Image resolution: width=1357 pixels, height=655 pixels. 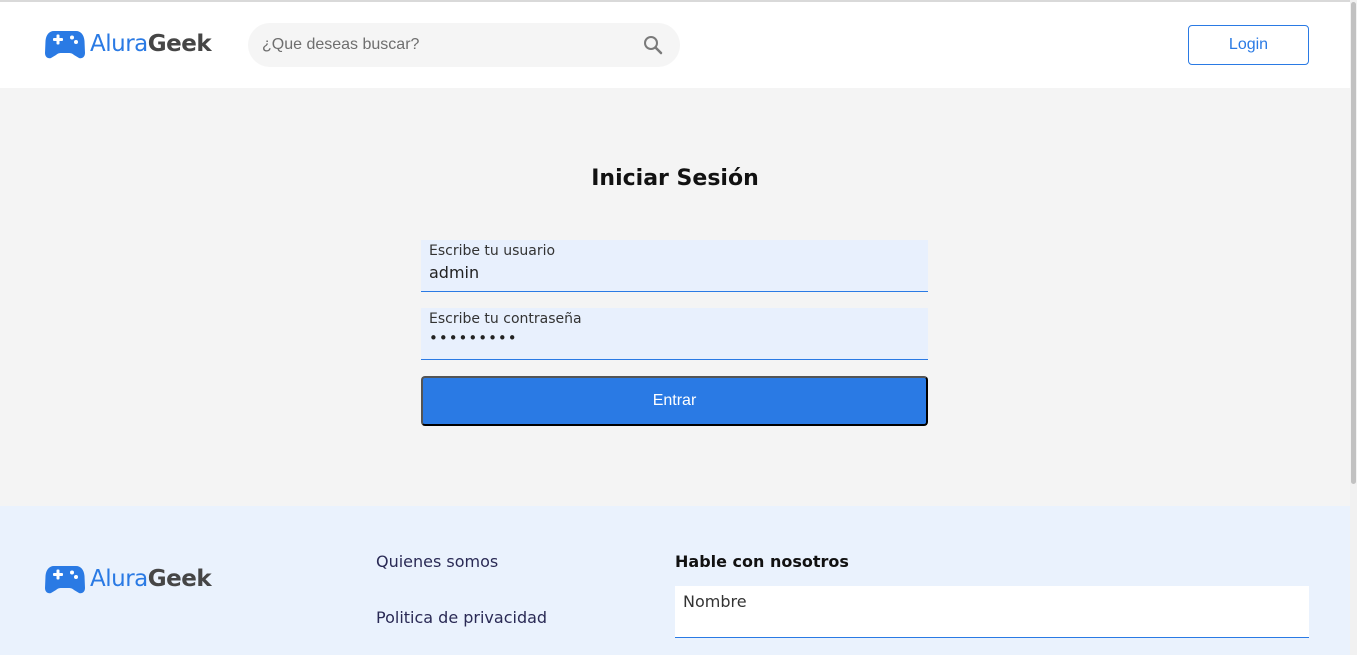 What do you see at coordinates (674, 334) in the screenshot?
I see `password-field: Escribe tu contraseña •••••••••` at bounding box center [674, 334].